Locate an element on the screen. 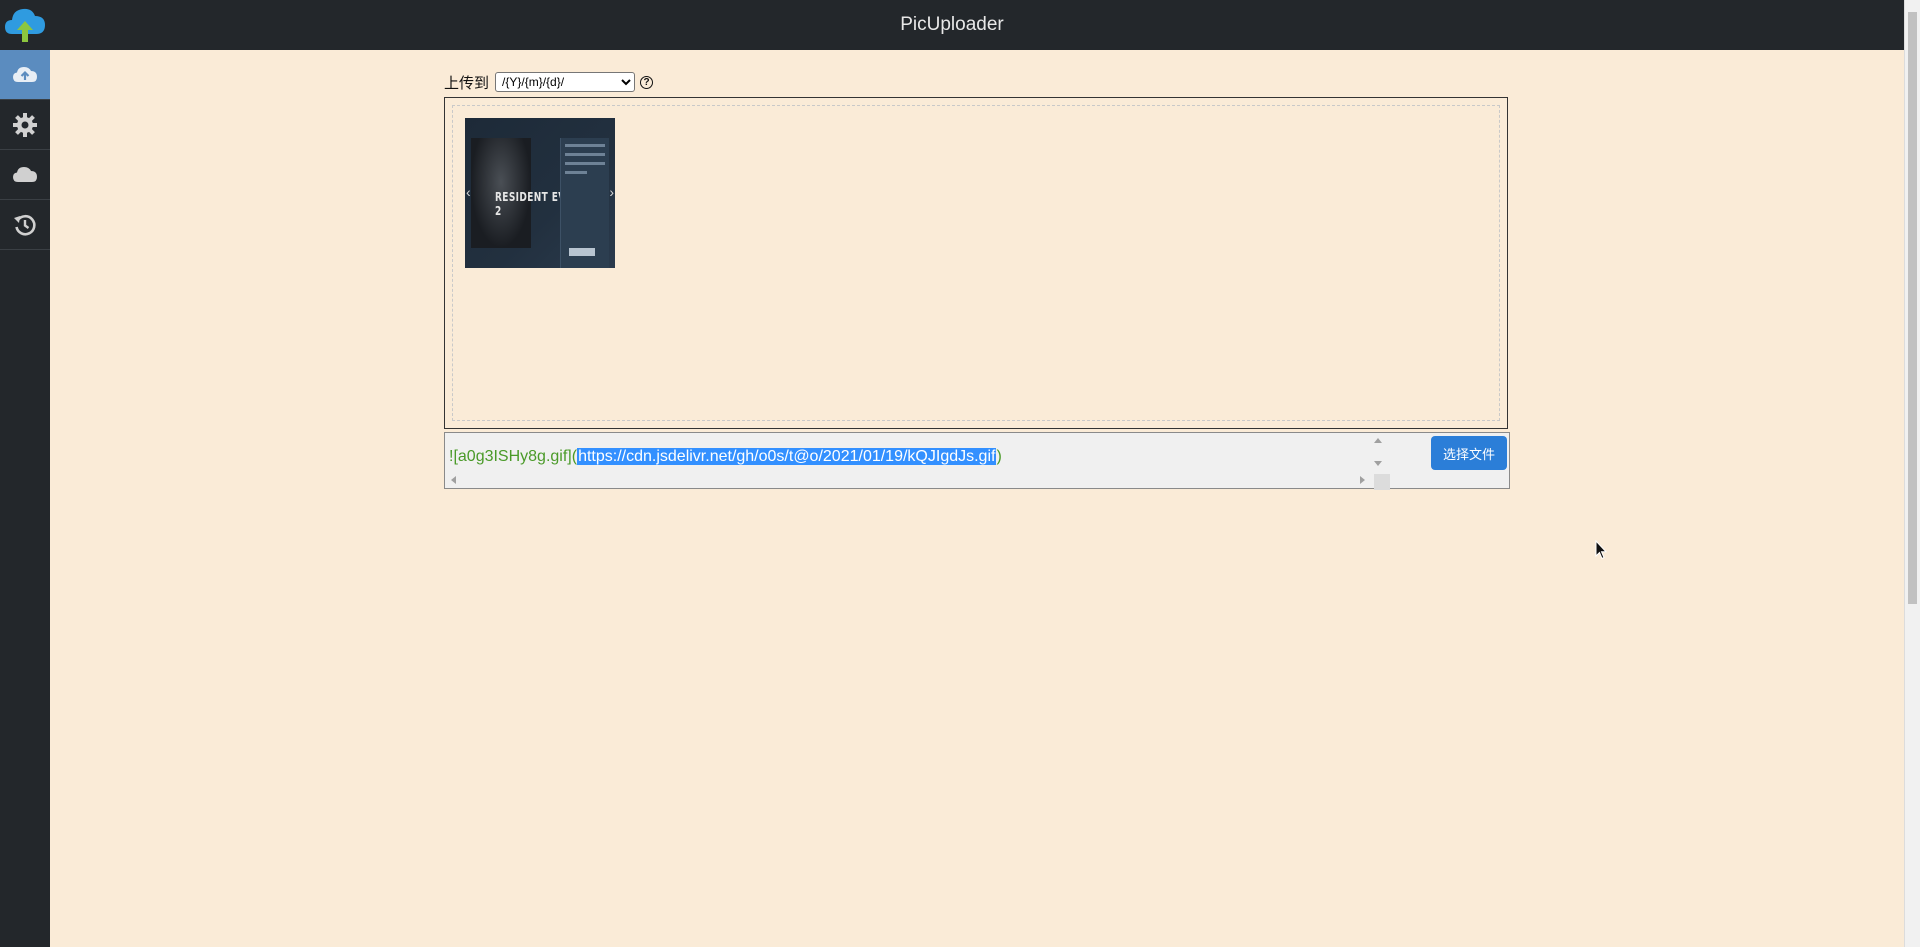  upload-to-label: 上传到 is located at coordinates (467, 83).